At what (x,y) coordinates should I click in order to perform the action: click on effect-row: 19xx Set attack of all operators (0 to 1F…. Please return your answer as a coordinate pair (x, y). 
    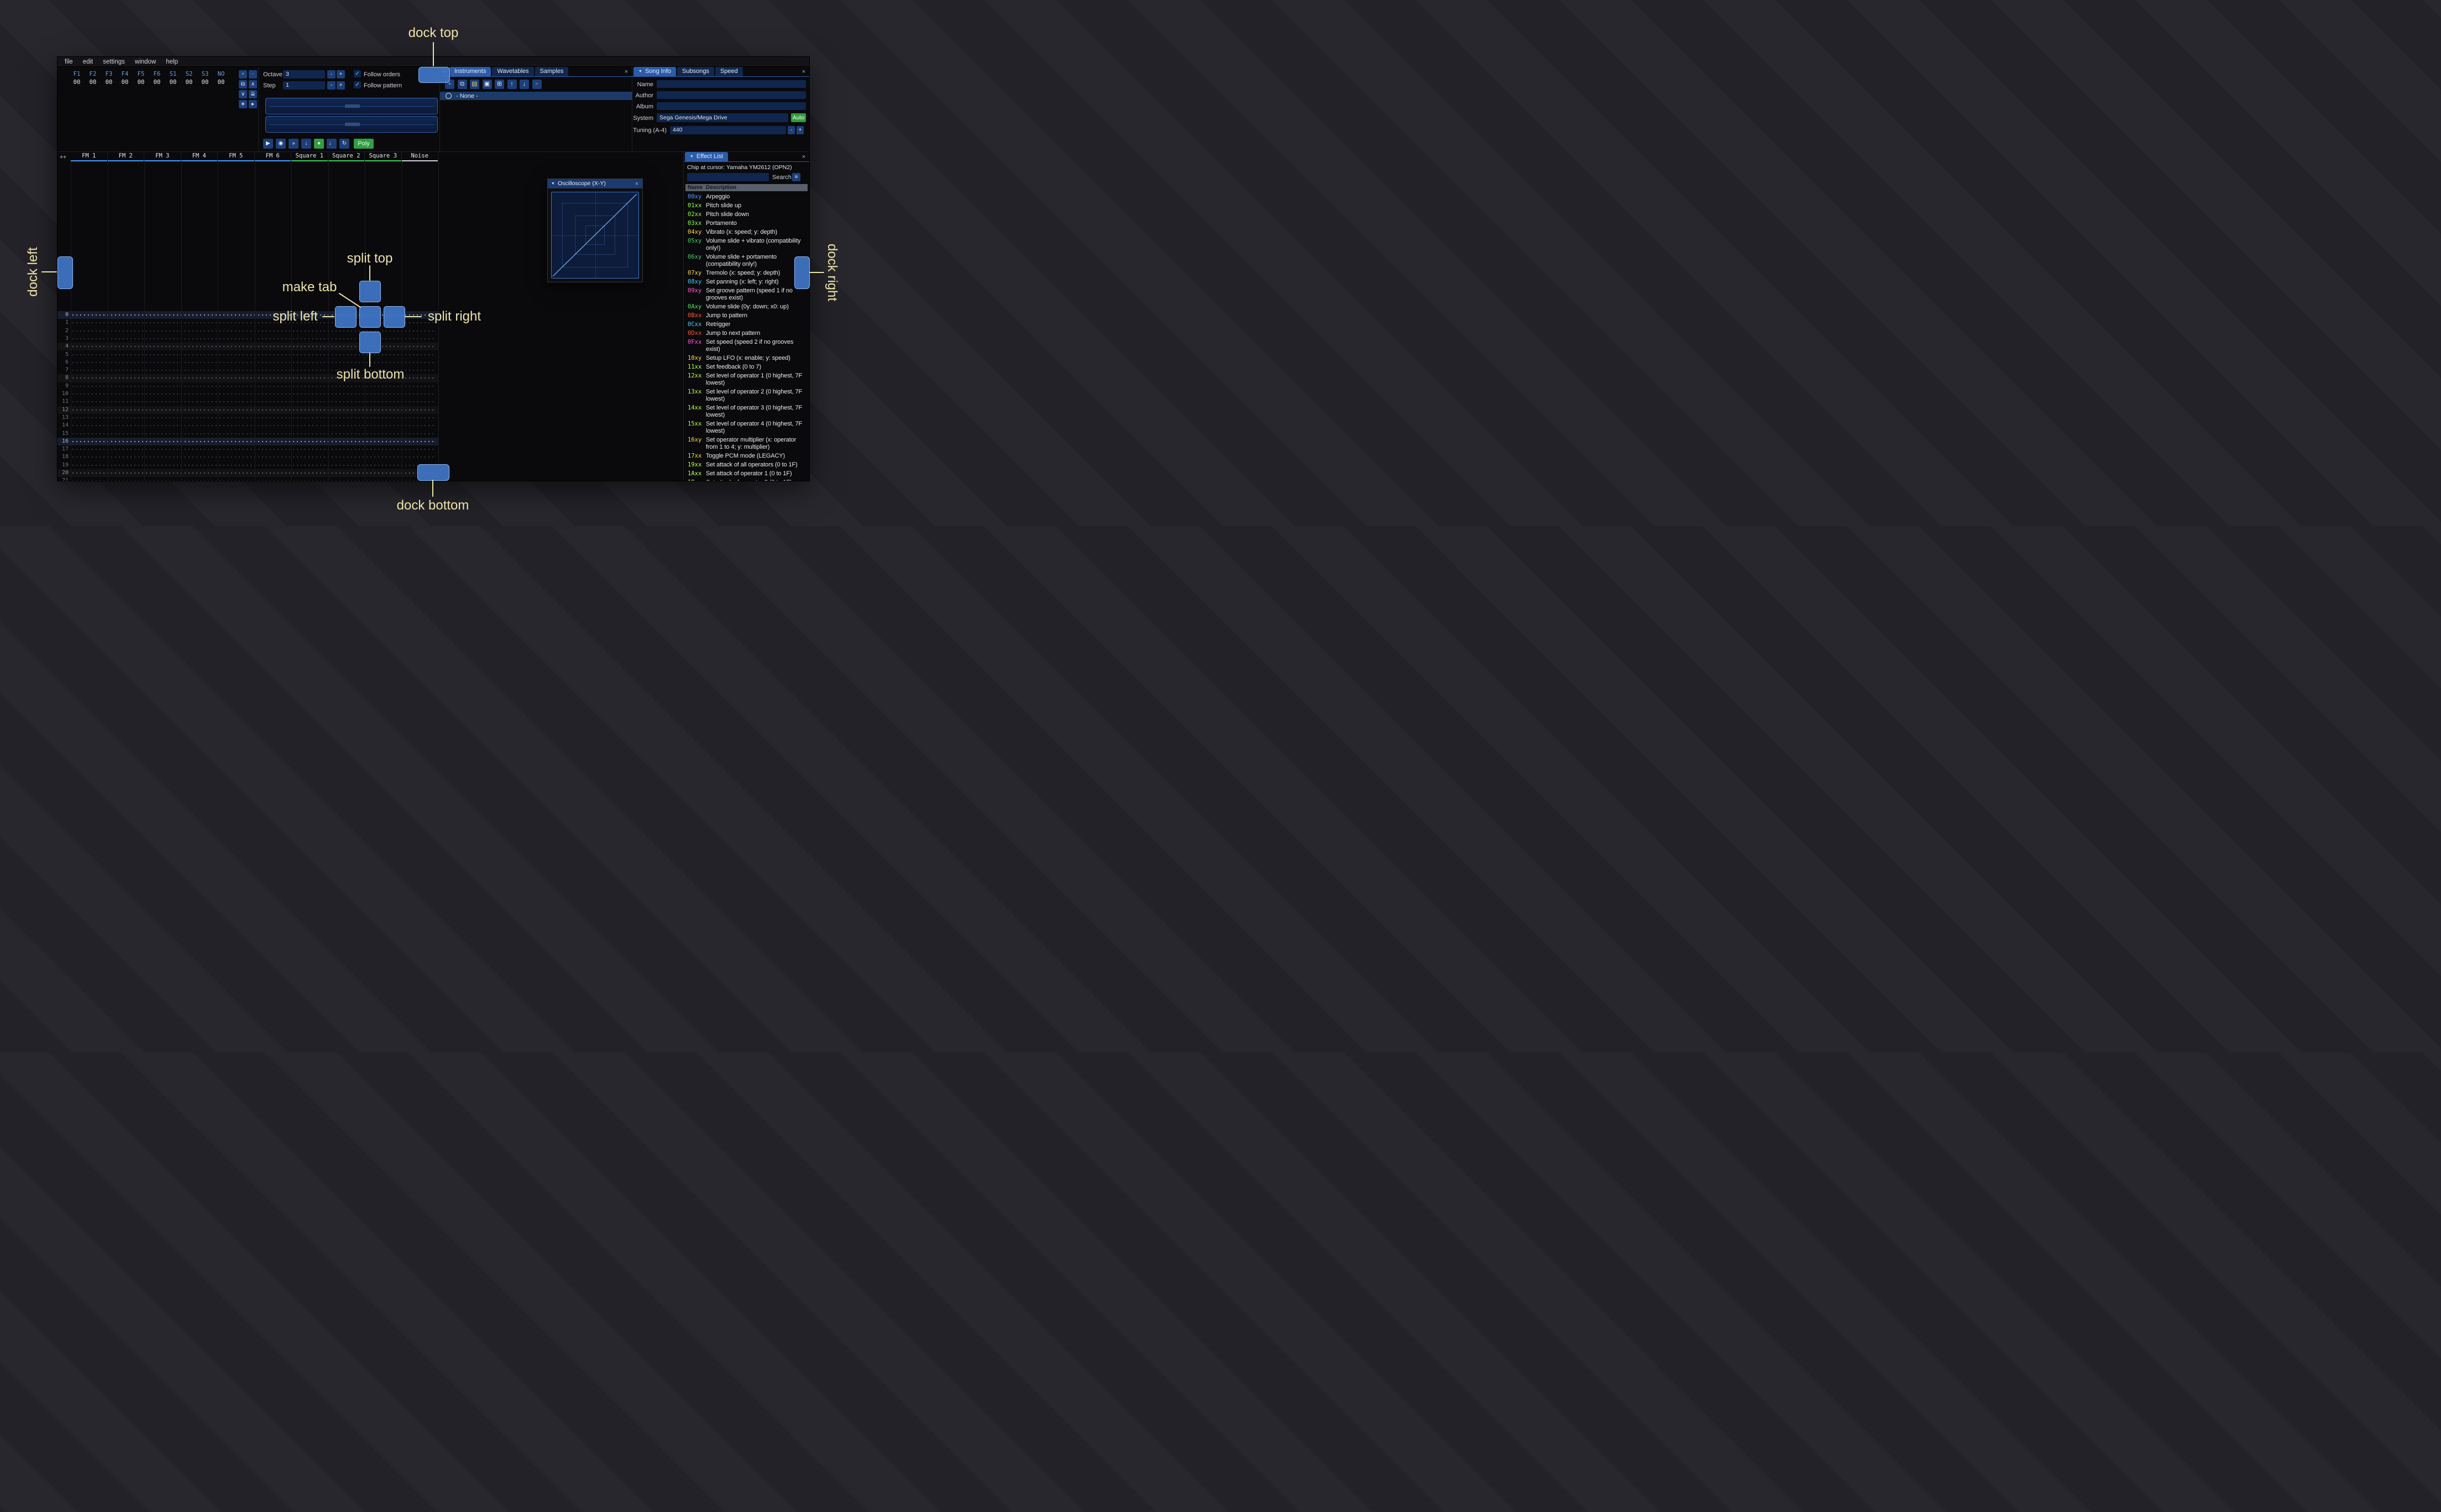
    Looking at the image, I should click on (746, 465).